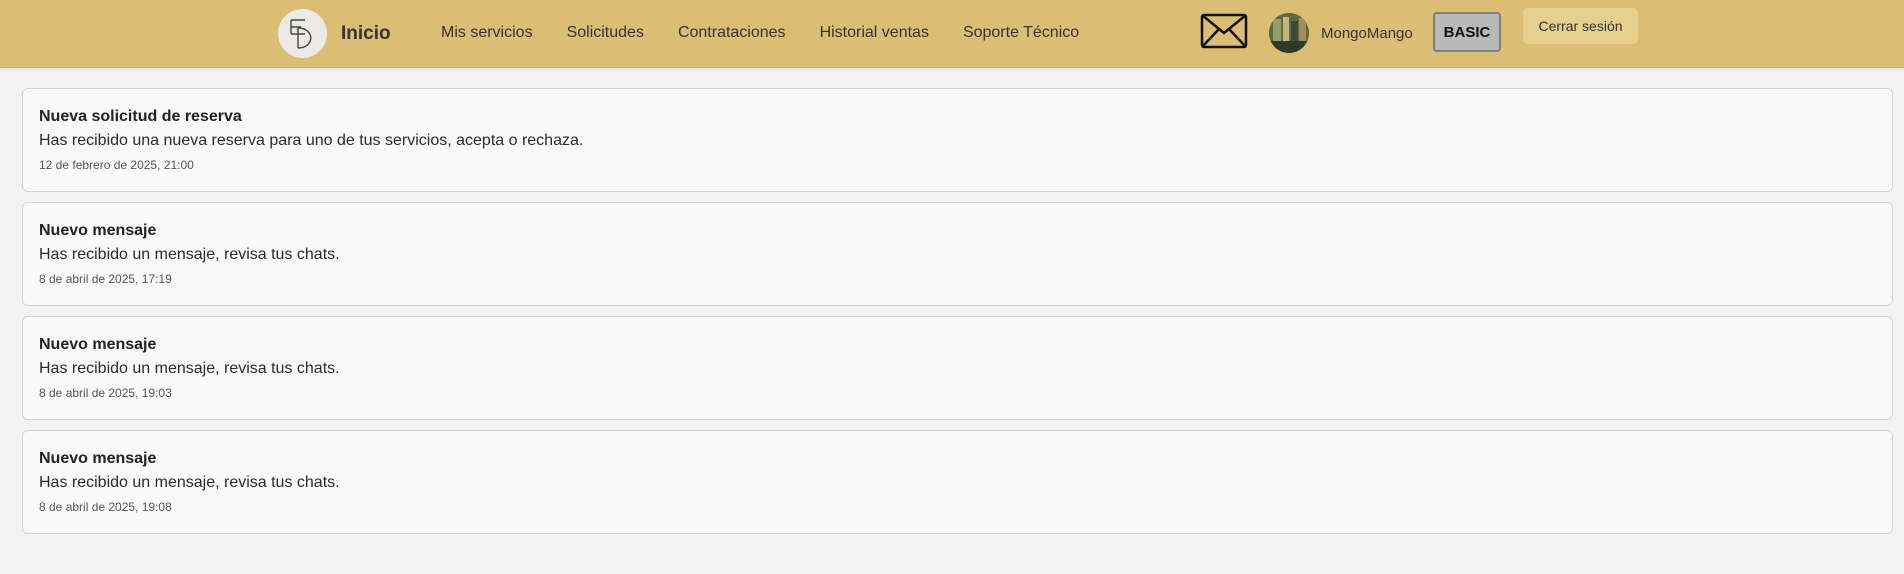 The height and width of the screenshot is (574, 1904). I want to click on nav-historial-ventas: Historial ventas, so click(874, 33).